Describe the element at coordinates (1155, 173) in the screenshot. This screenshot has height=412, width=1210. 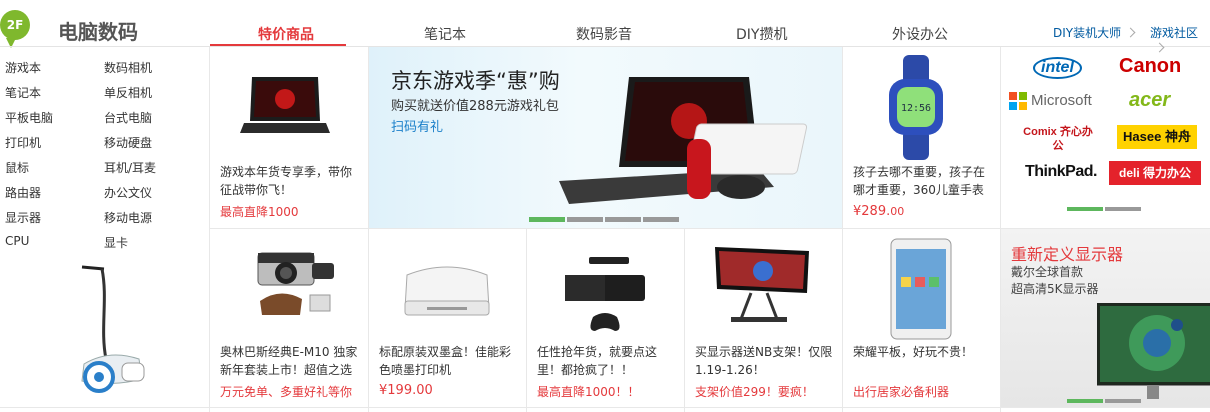
I see `deli-logo: deli 得力办公` at that location.